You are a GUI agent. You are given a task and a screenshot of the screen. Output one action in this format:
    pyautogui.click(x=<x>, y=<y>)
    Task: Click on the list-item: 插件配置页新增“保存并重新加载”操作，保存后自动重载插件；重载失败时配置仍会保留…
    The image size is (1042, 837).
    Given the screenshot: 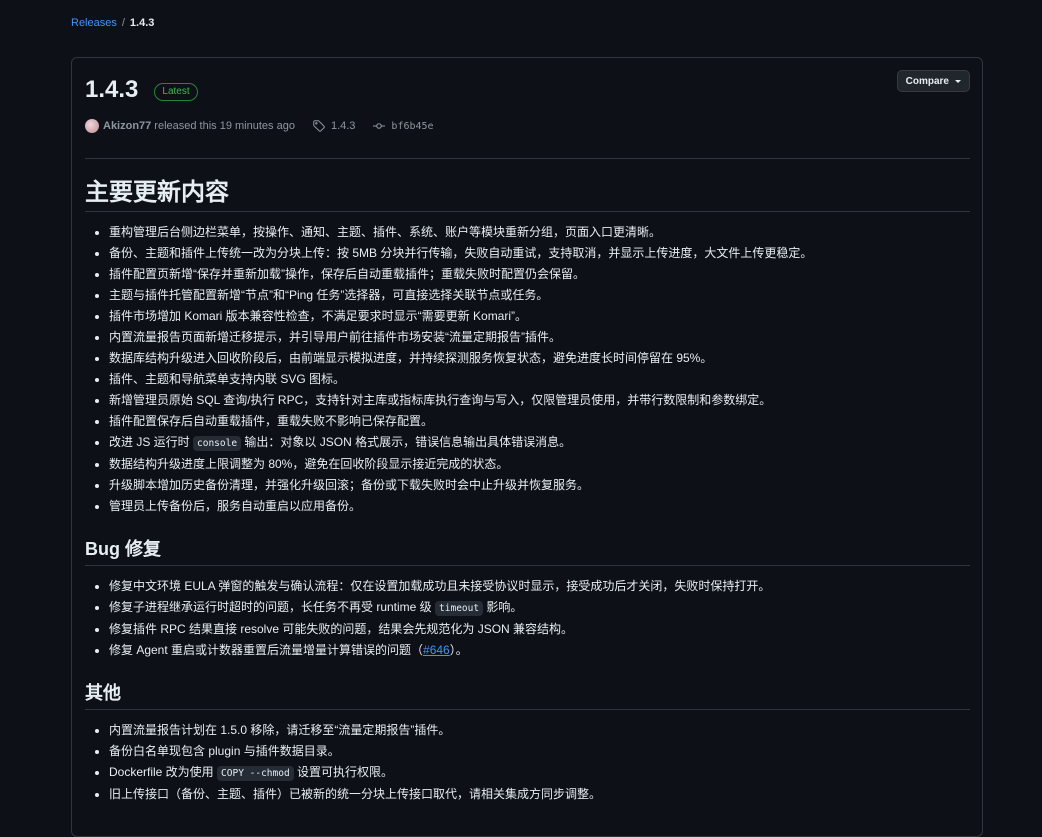 What is the action you would take?
    pyautogui.click(x=539, y=274)
    